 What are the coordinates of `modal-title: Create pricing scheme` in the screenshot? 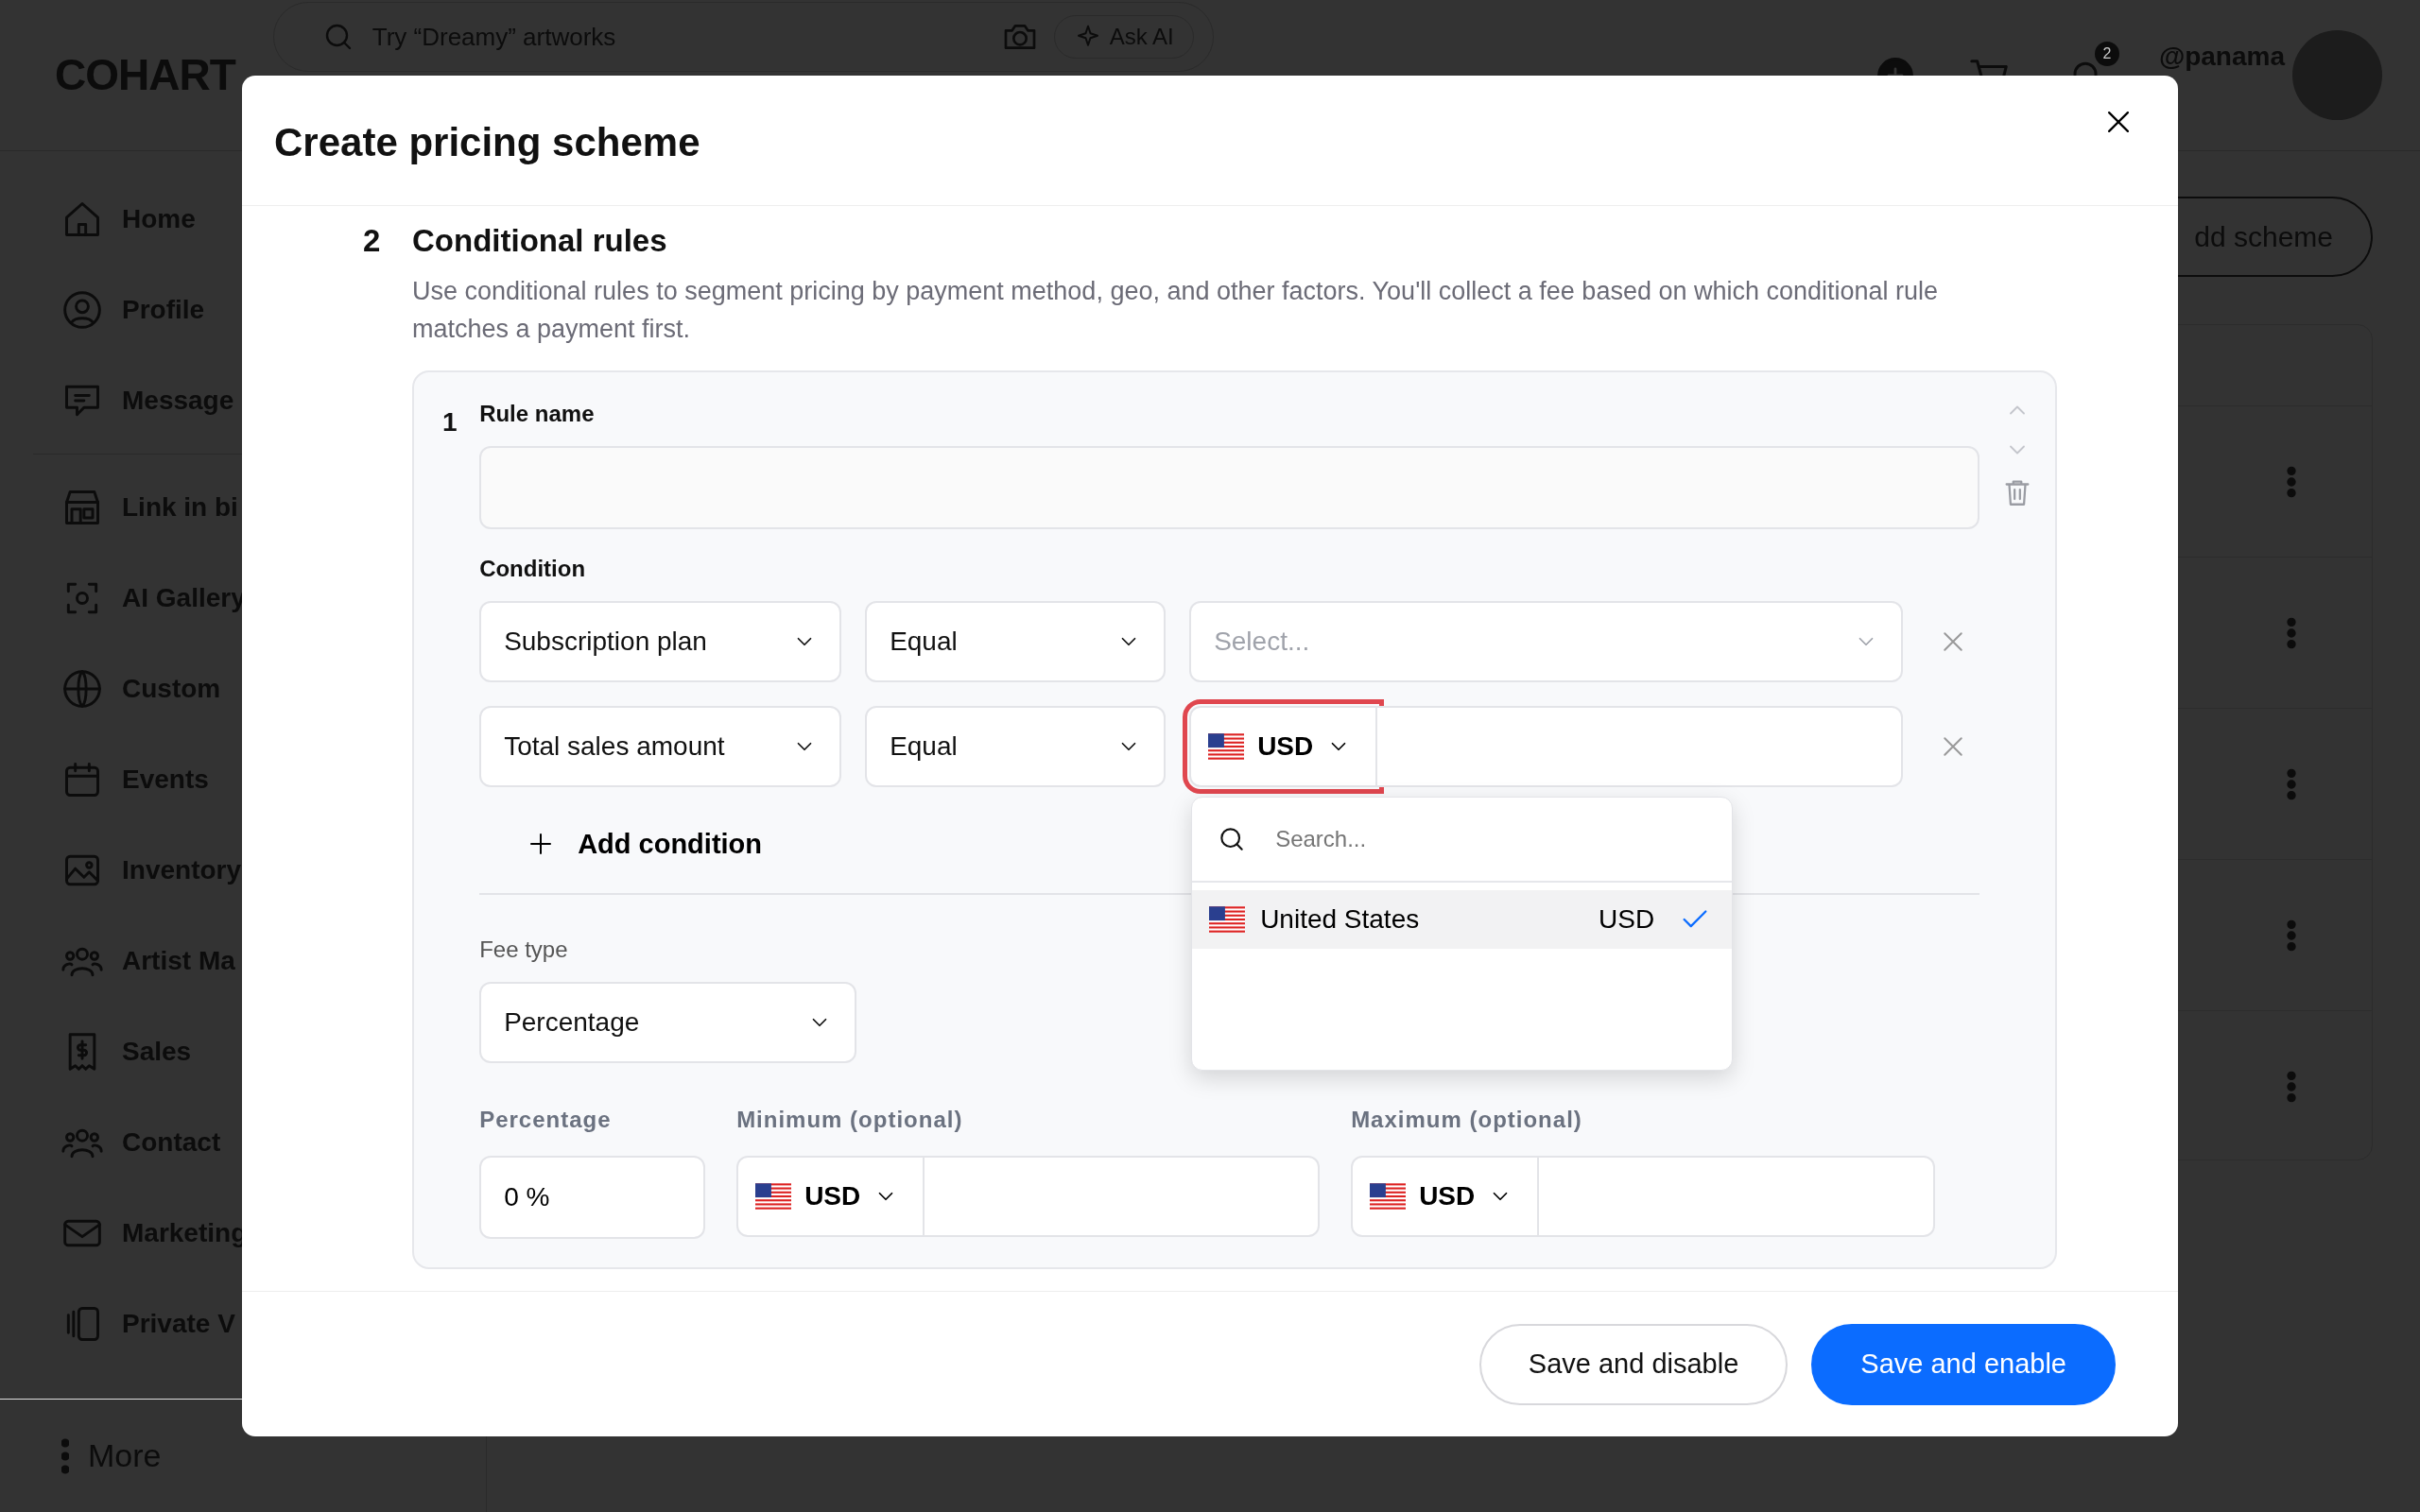 It's located at (487, 143).